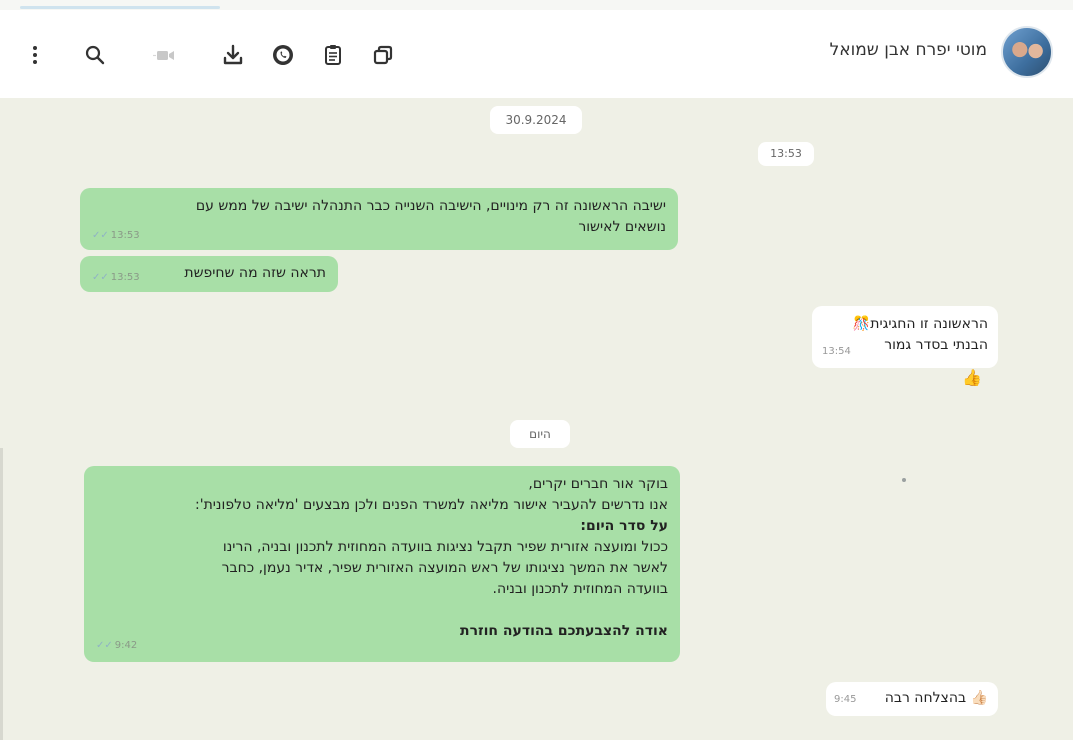  What do you see at coordinates (908, 50) in the screenshot?
I see `contact-name: מוטי יפרח אבן שמואל` at bounding box center [908, 50].